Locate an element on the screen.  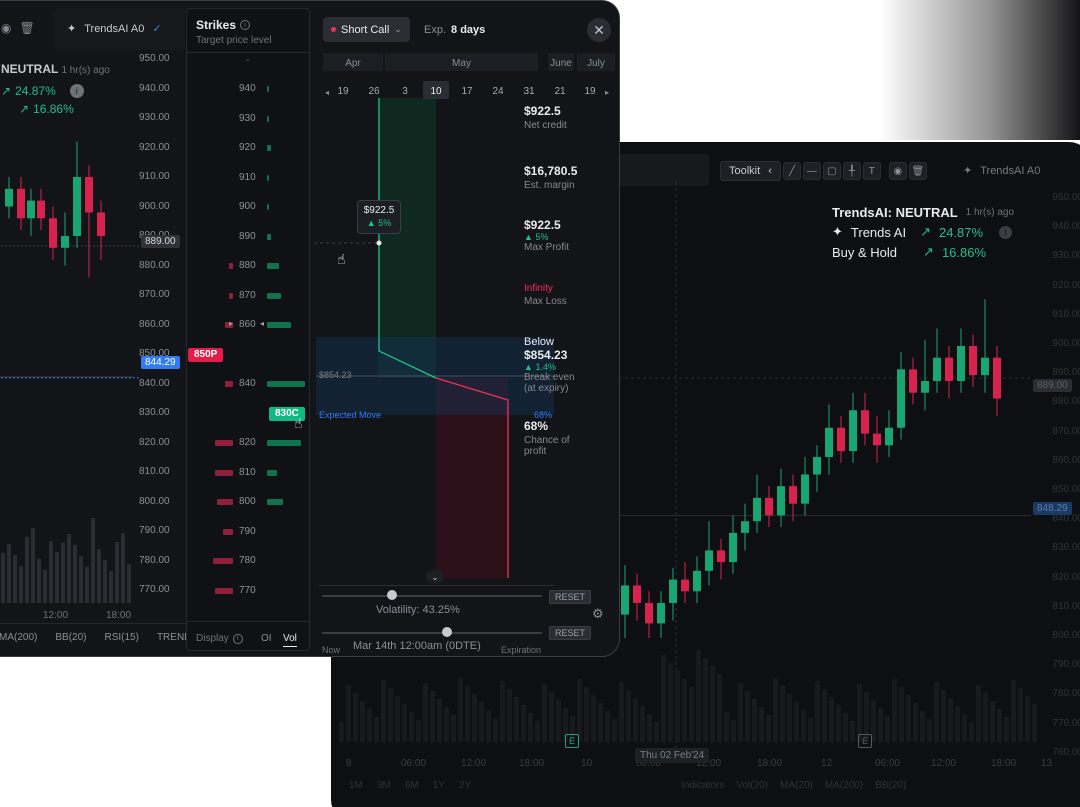
chevron-down-icon: ⌄ is located at coordinates (435, 577).